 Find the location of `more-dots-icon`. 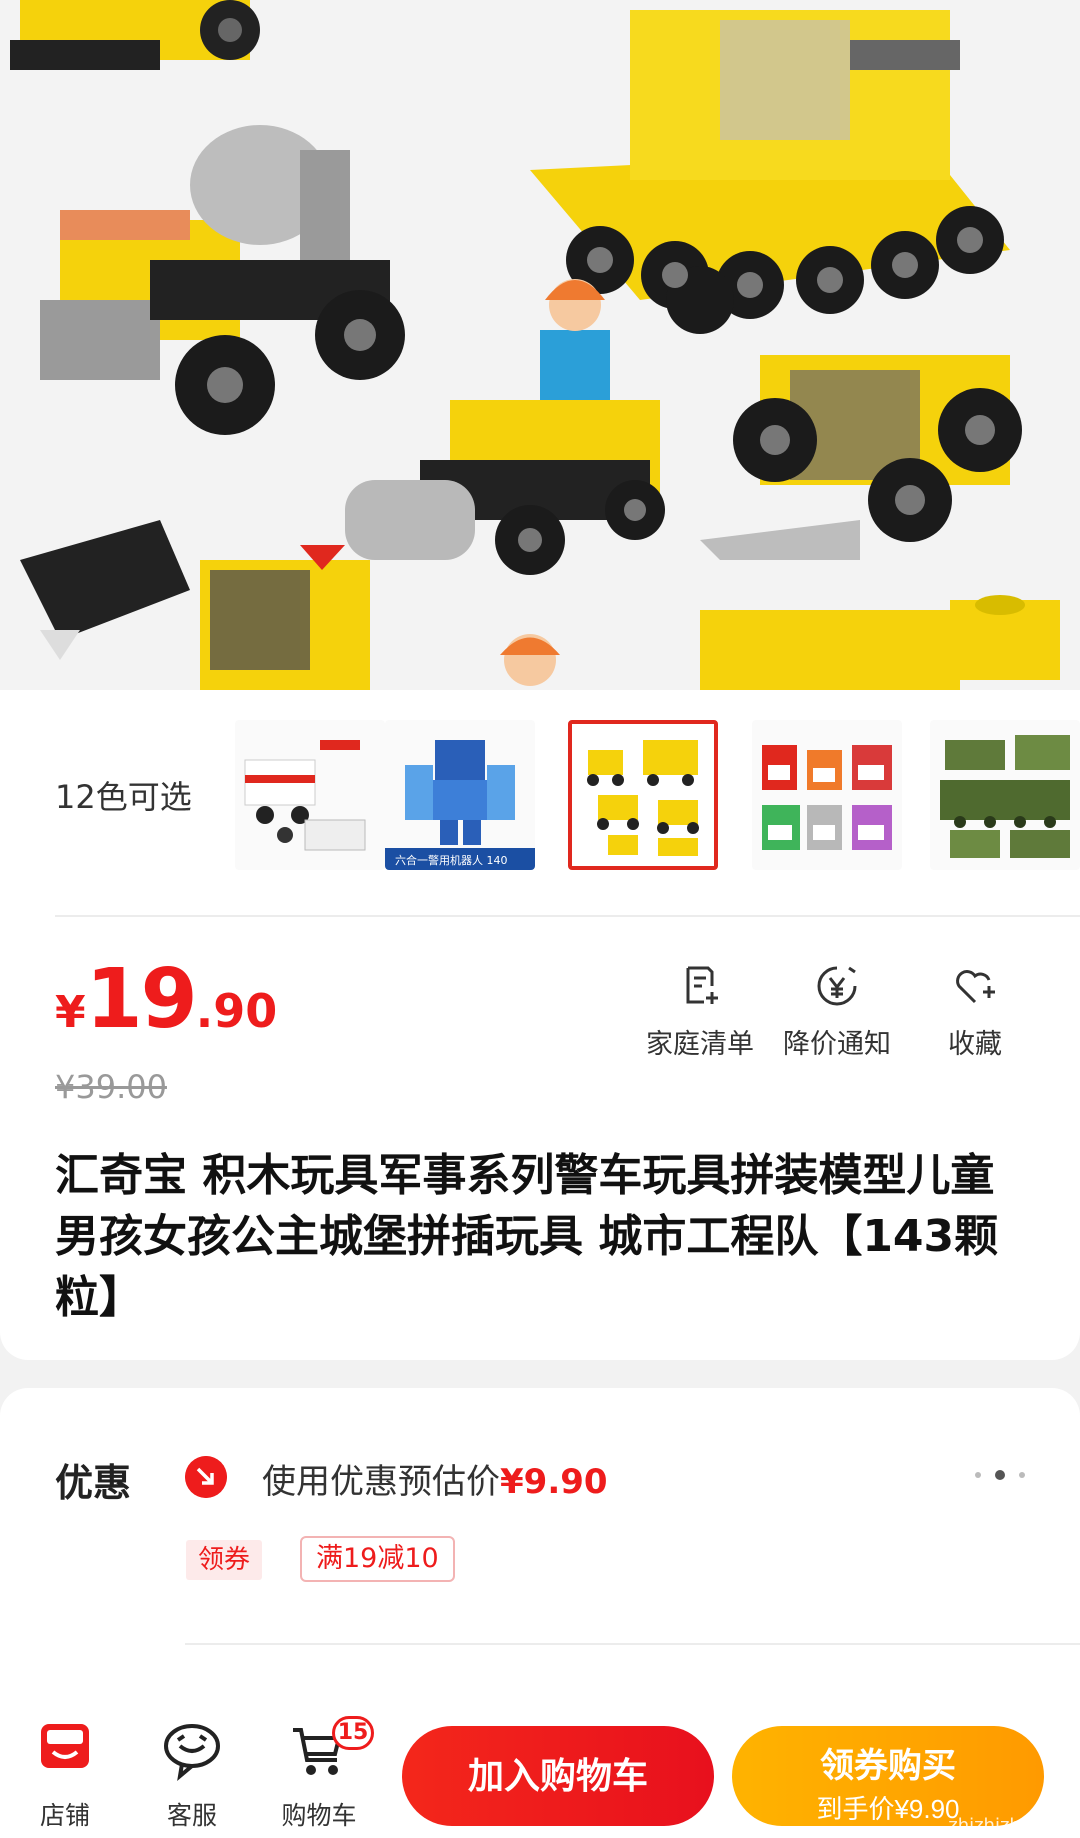

more-dots-icon is located at coordinates (1000, 1475).